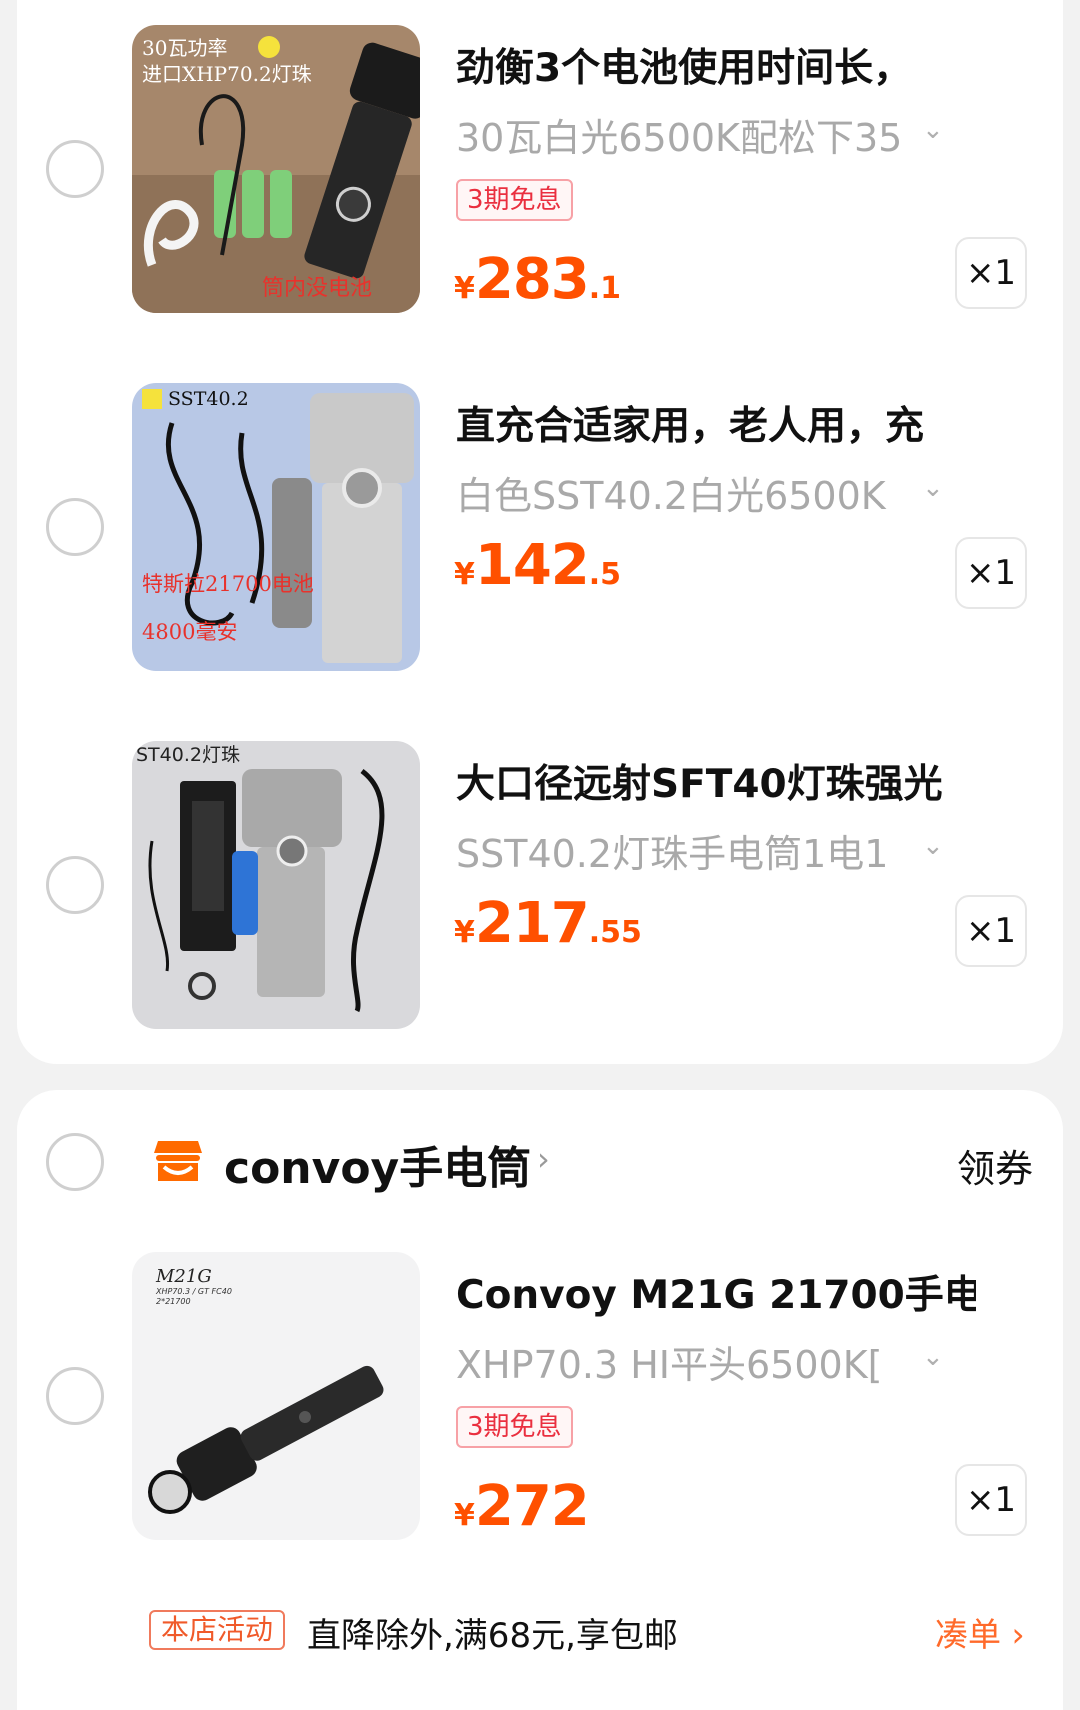 The width and height of the screenshot is (1080, 1710). I want to click on image-caption-2: 特斯拉21700电池, so click(228, 584).